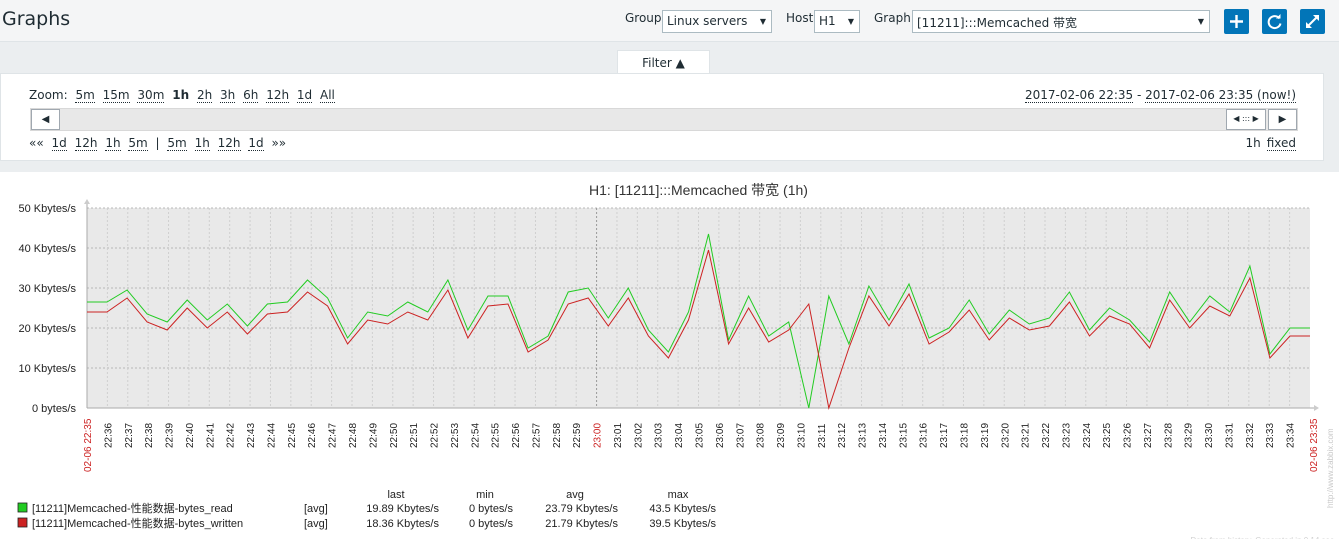 This screenshot has width=1339, height=539. Describe the element at coordinates (210, 435) in the screenshot. I see `x-tick-label: 22:41` at that location.